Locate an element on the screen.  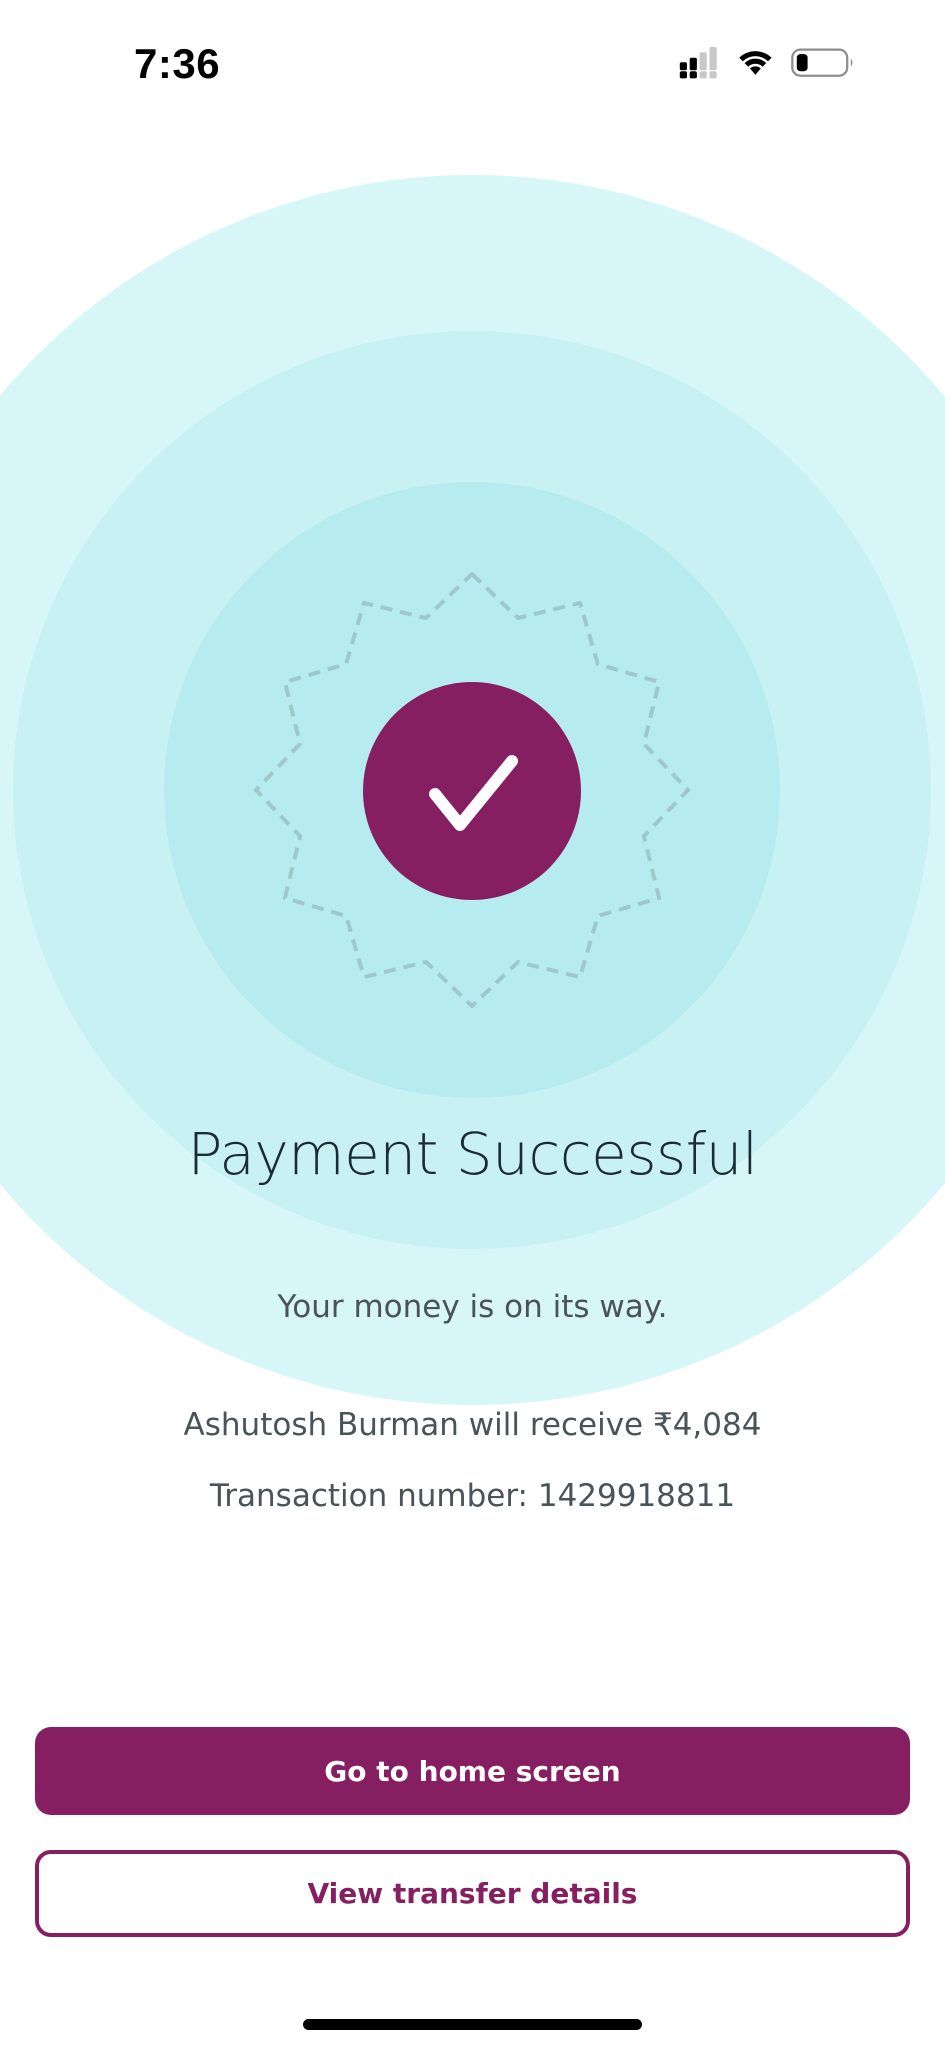
home-indicator is located at coordinates (472, 2024).